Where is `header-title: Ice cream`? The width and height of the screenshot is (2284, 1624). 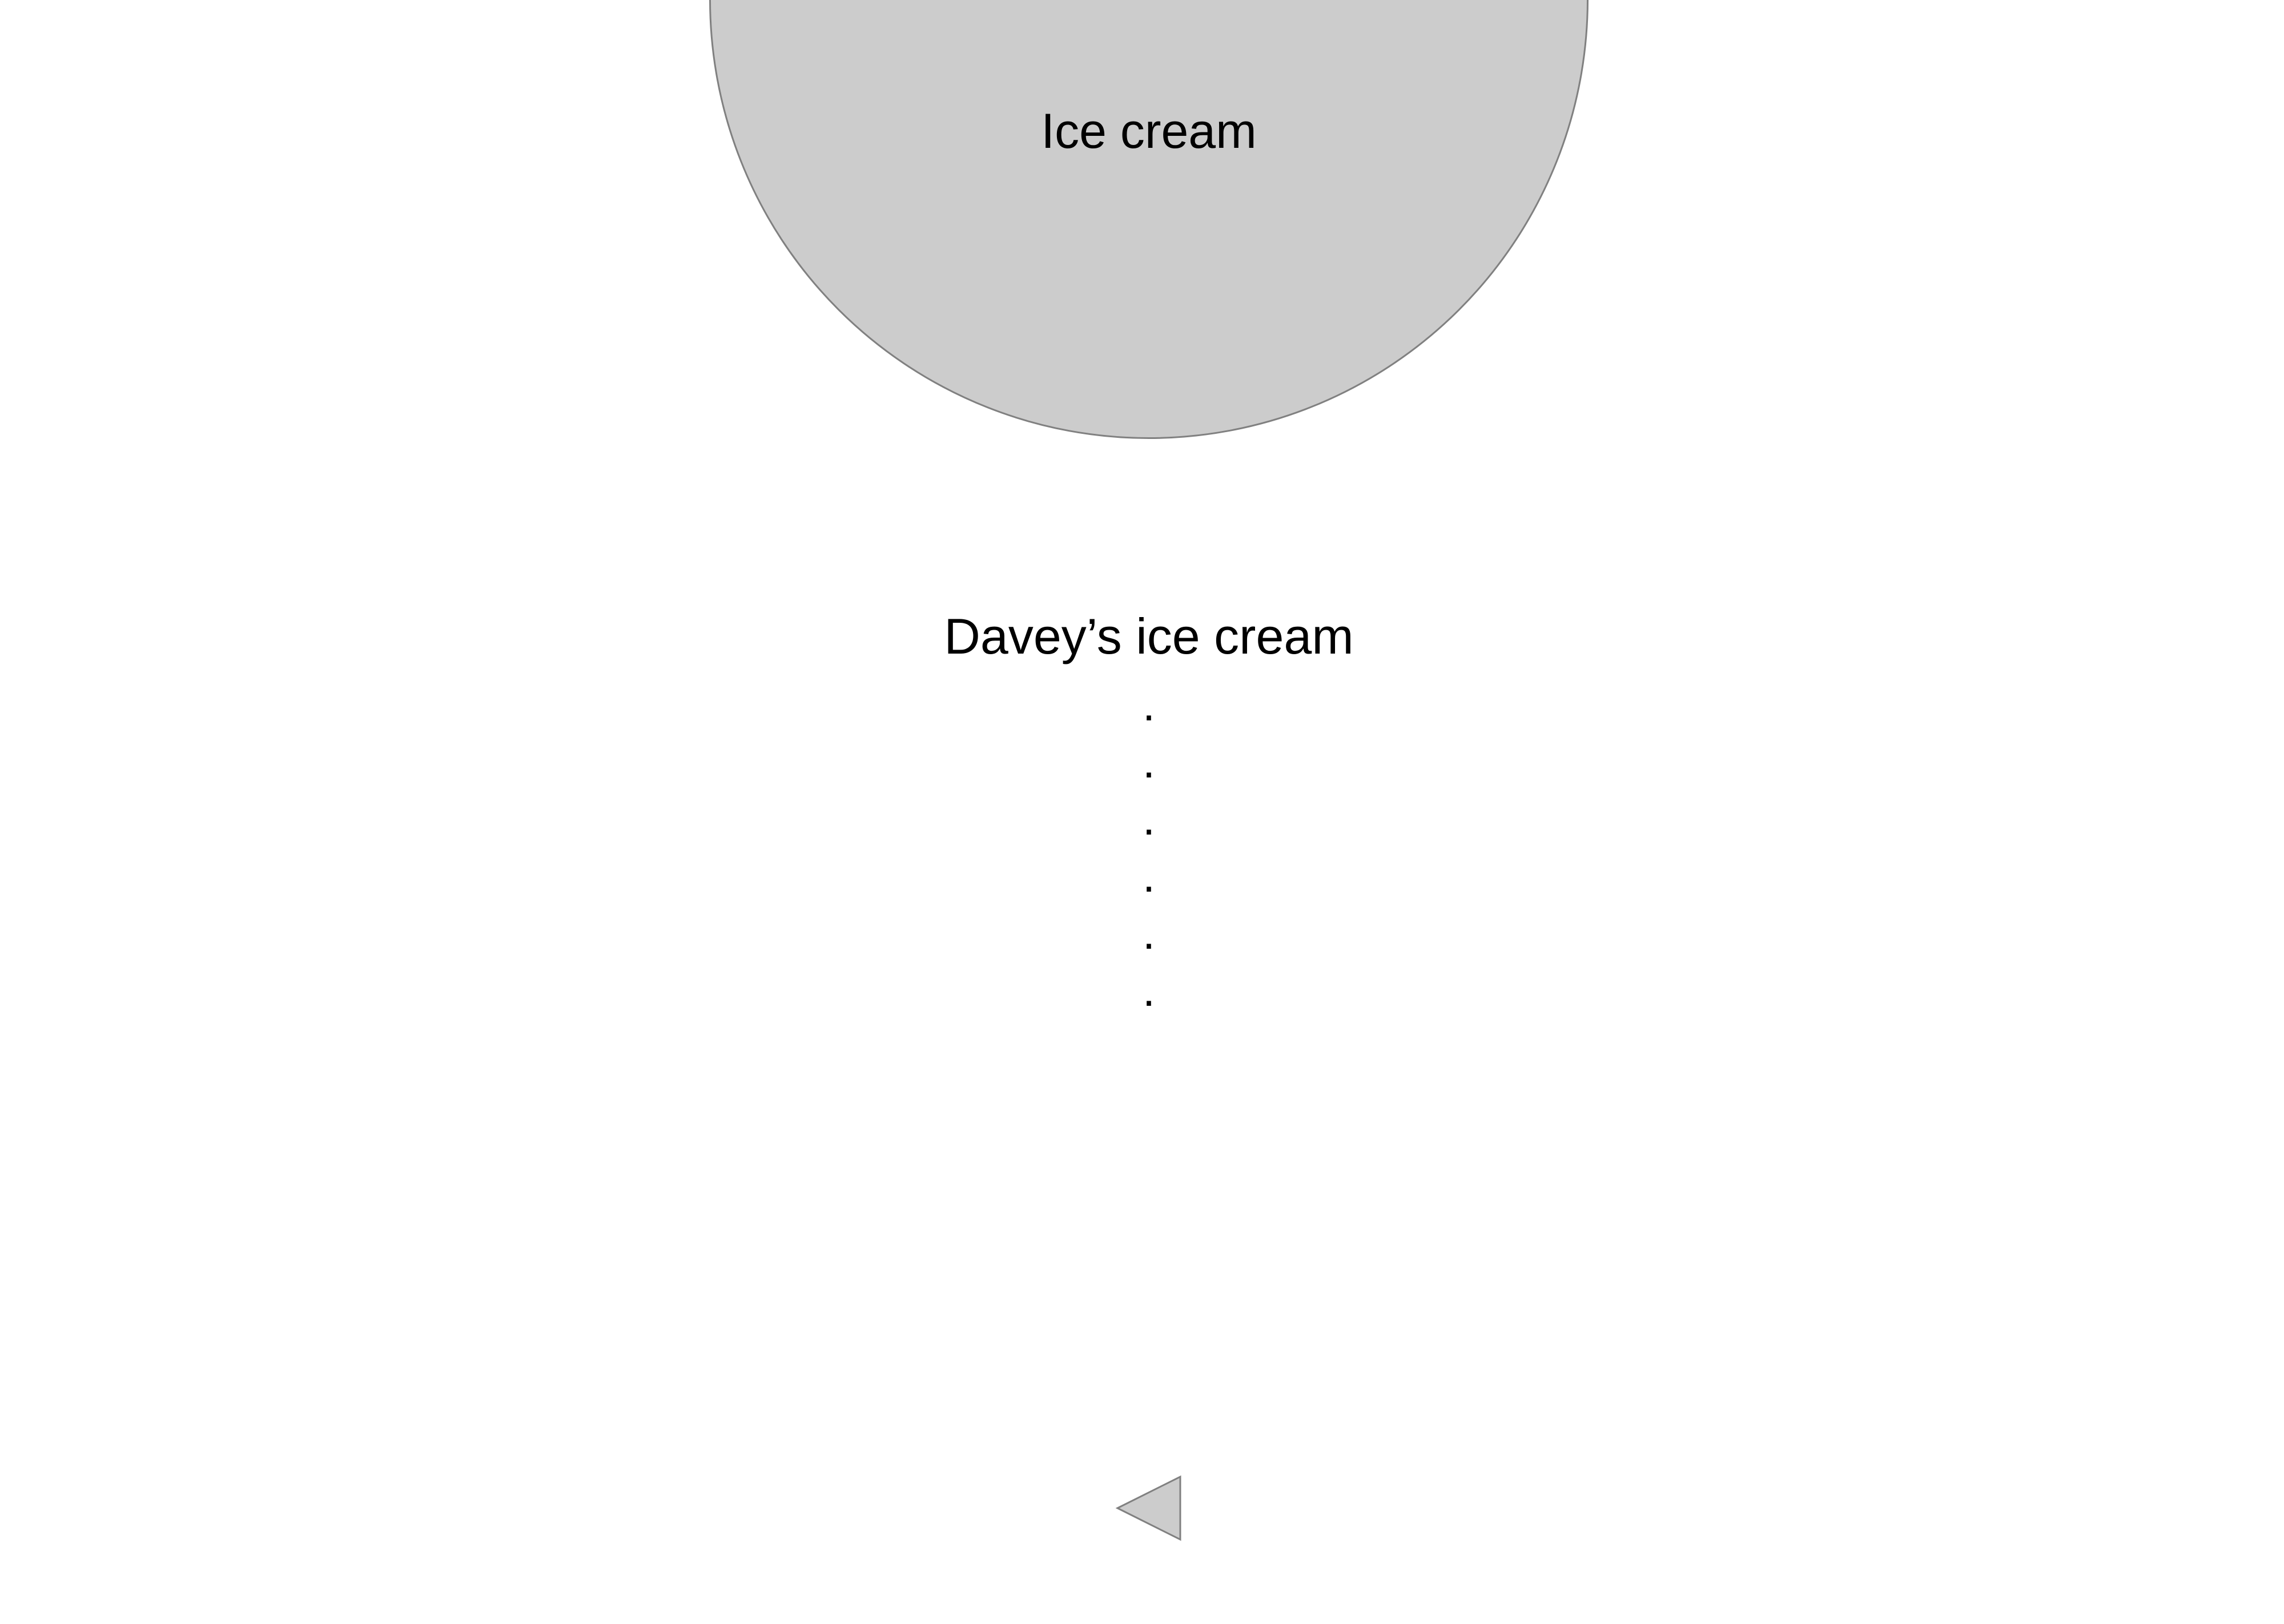
header-title: Ice cream is located at coordinates (1149, 131).